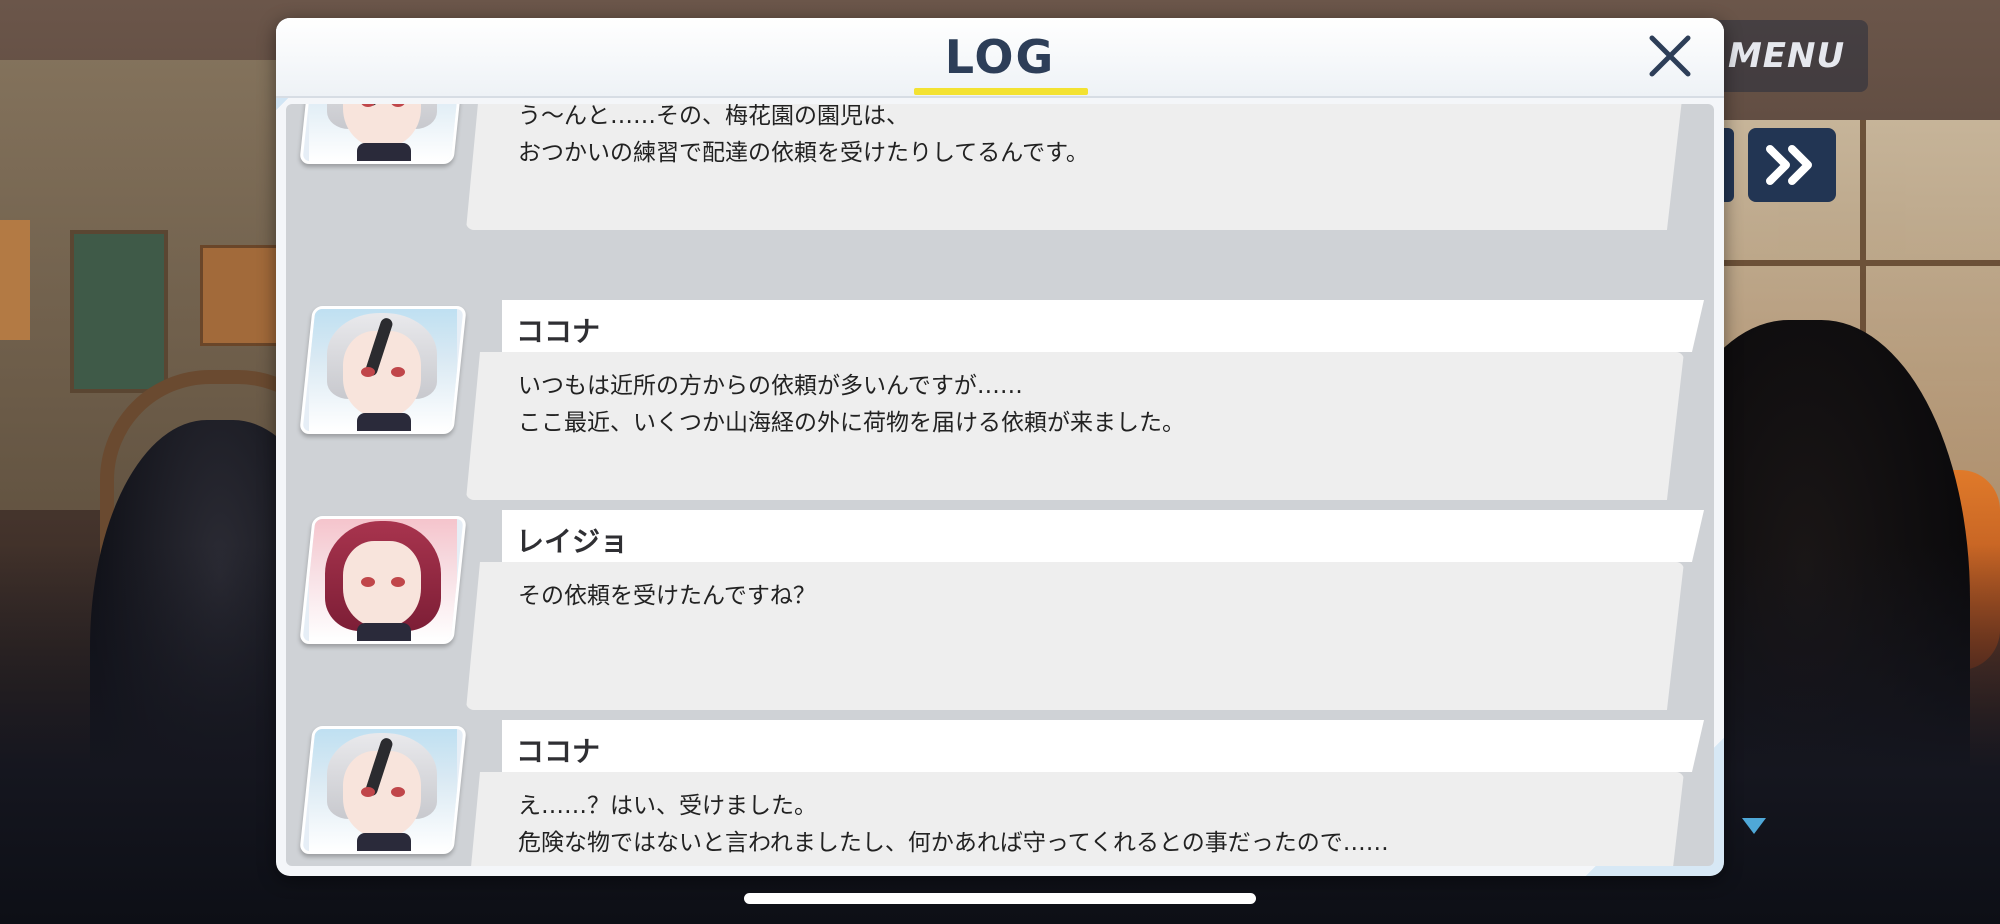  What do you see at coordinates (1786, 56) in the screenshot?
I see `menu-button: MENU` at bounding box center [1786, 56].